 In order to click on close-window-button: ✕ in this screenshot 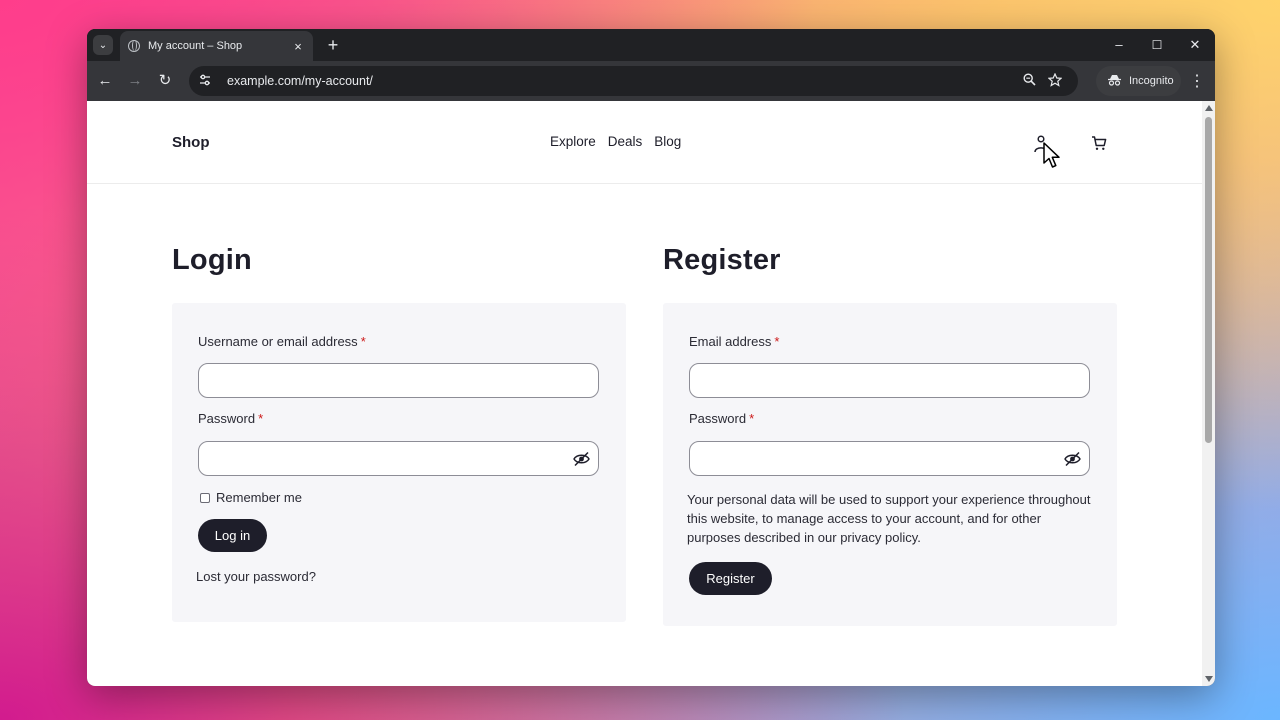, I will do `click(1195, 45)`.